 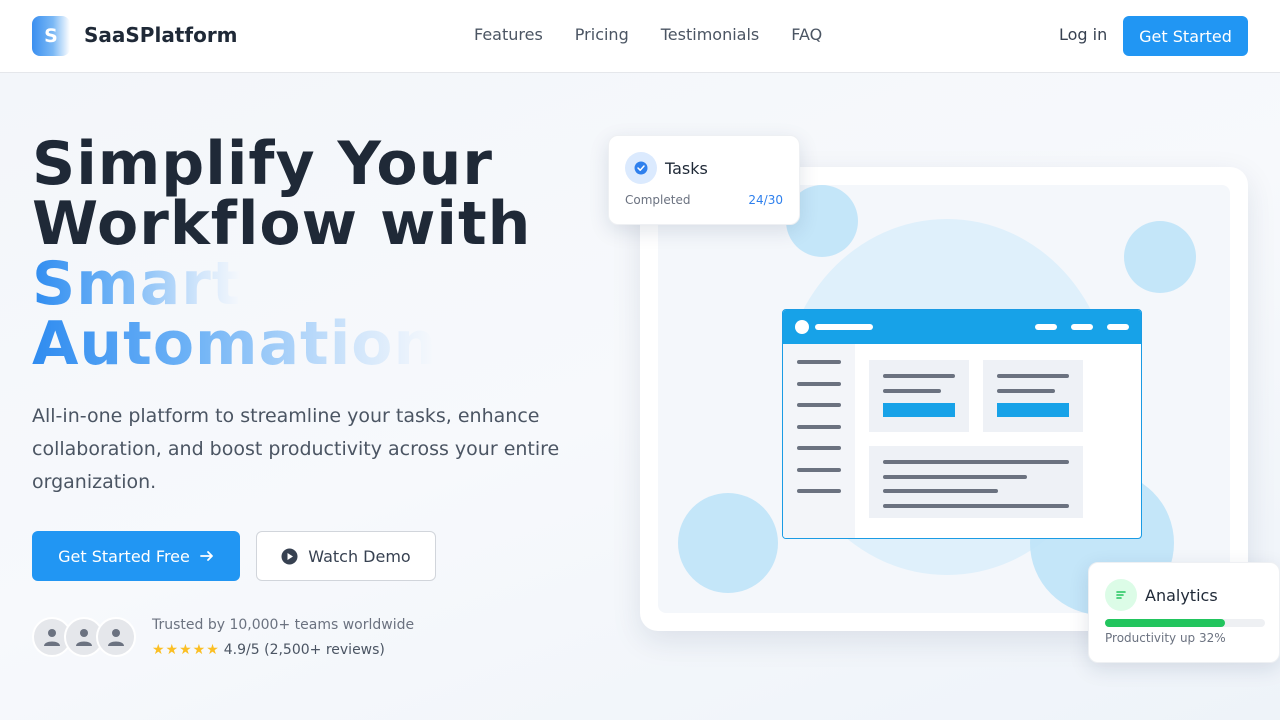 What do you see at coordinates (1165, 638) in the screenshot?
I see `analytics-caption: Productivity up 32%` at bounding box center [1165, 638].